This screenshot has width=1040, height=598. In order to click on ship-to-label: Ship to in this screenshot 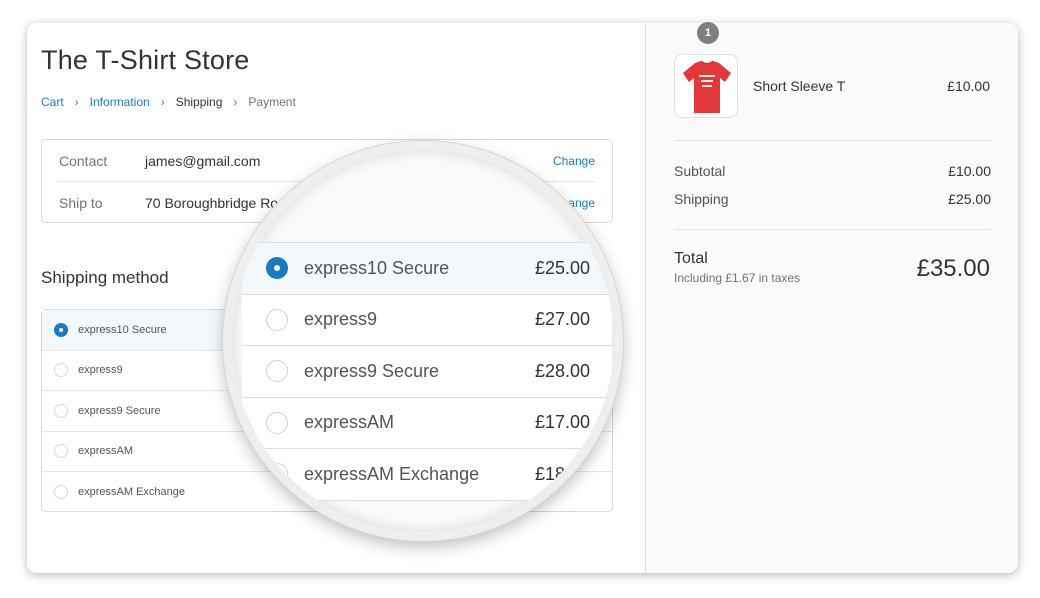, I will do `click(81, 203)`.